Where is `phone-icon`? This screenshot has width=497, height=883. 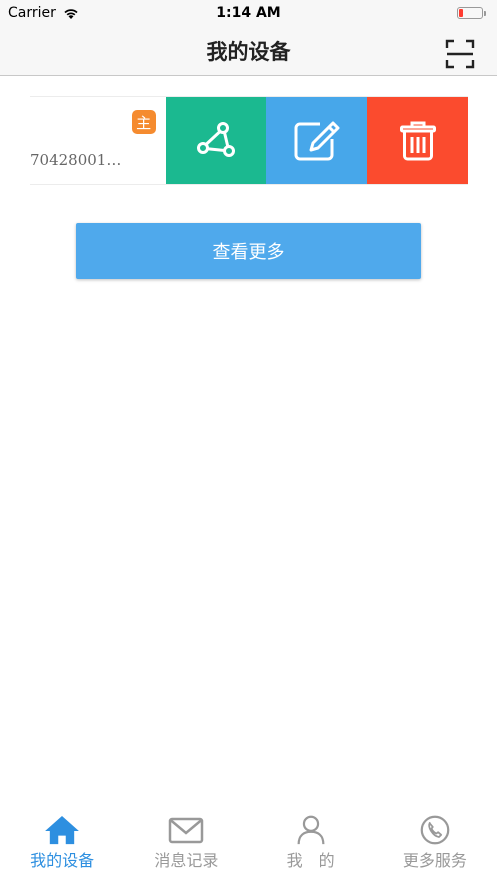 phone-icon is located at coordinates (435, 830).